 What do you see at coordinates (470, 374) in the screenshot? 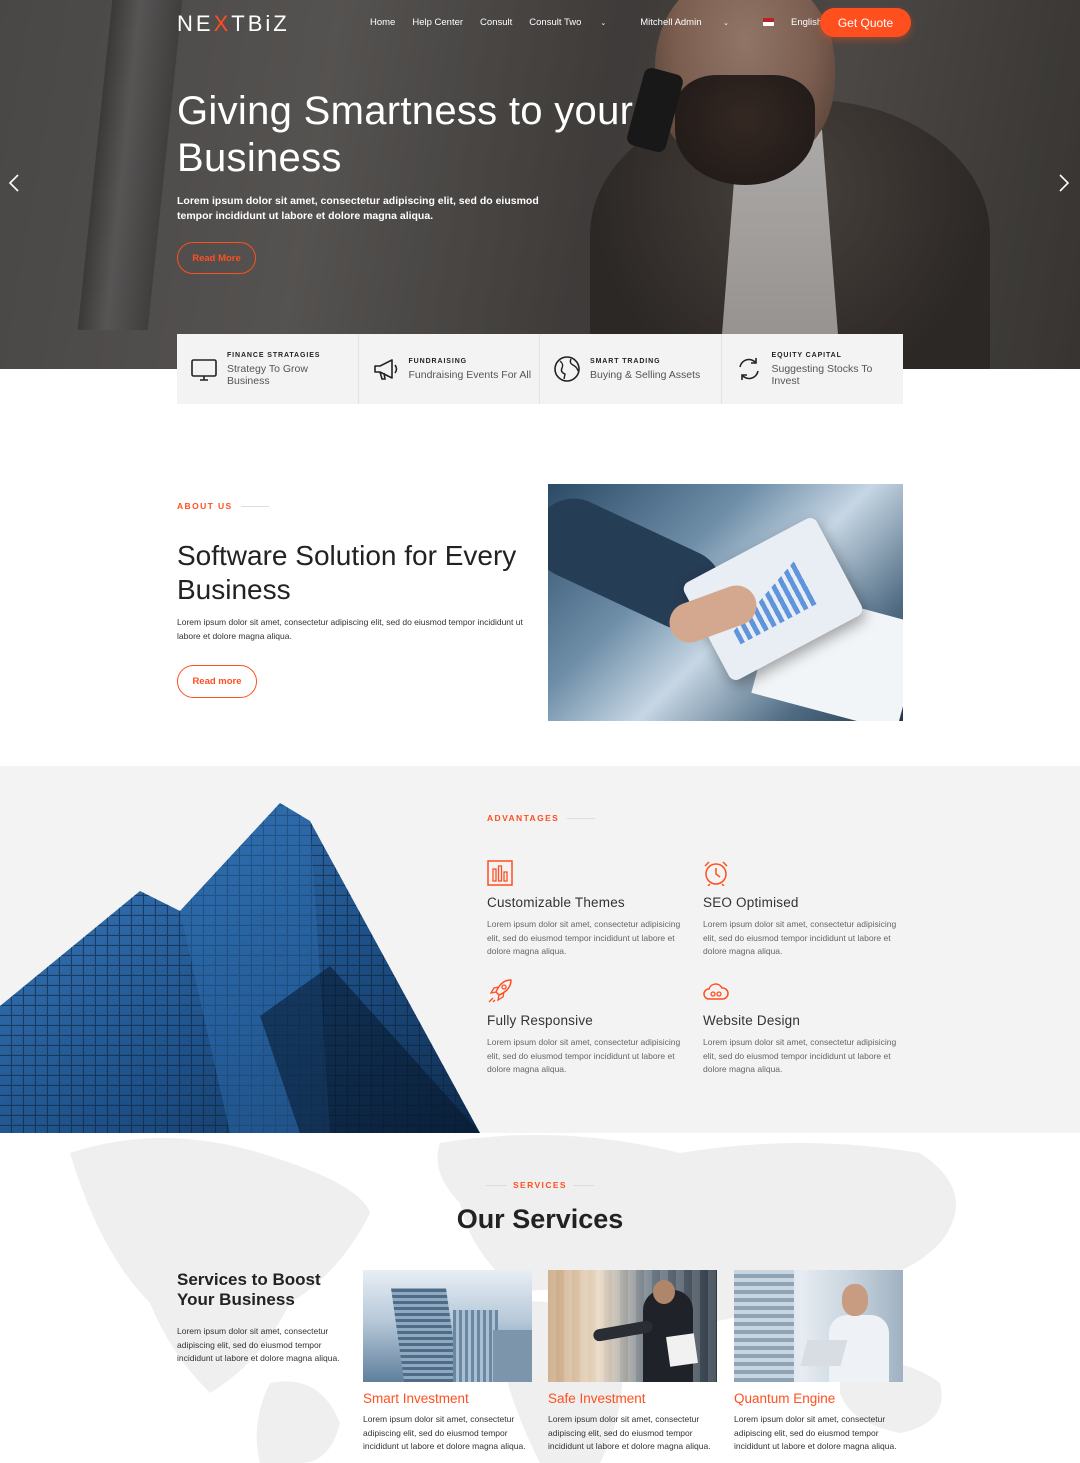
I see `feature-desc: Fundraising Events For All` at bounding box center [470, 374].